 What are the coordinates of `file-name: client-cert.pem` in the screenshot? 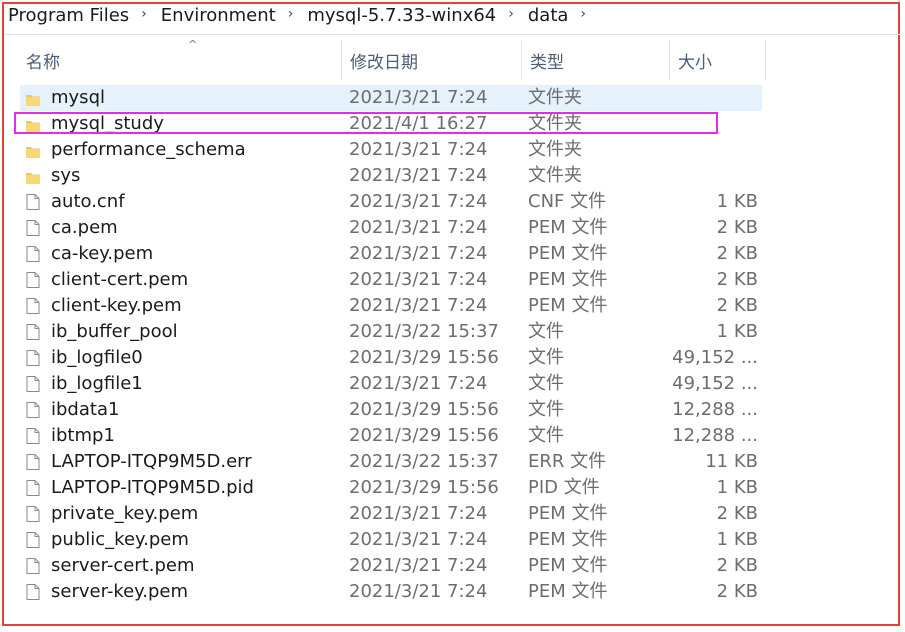 It's located at (120, 279).